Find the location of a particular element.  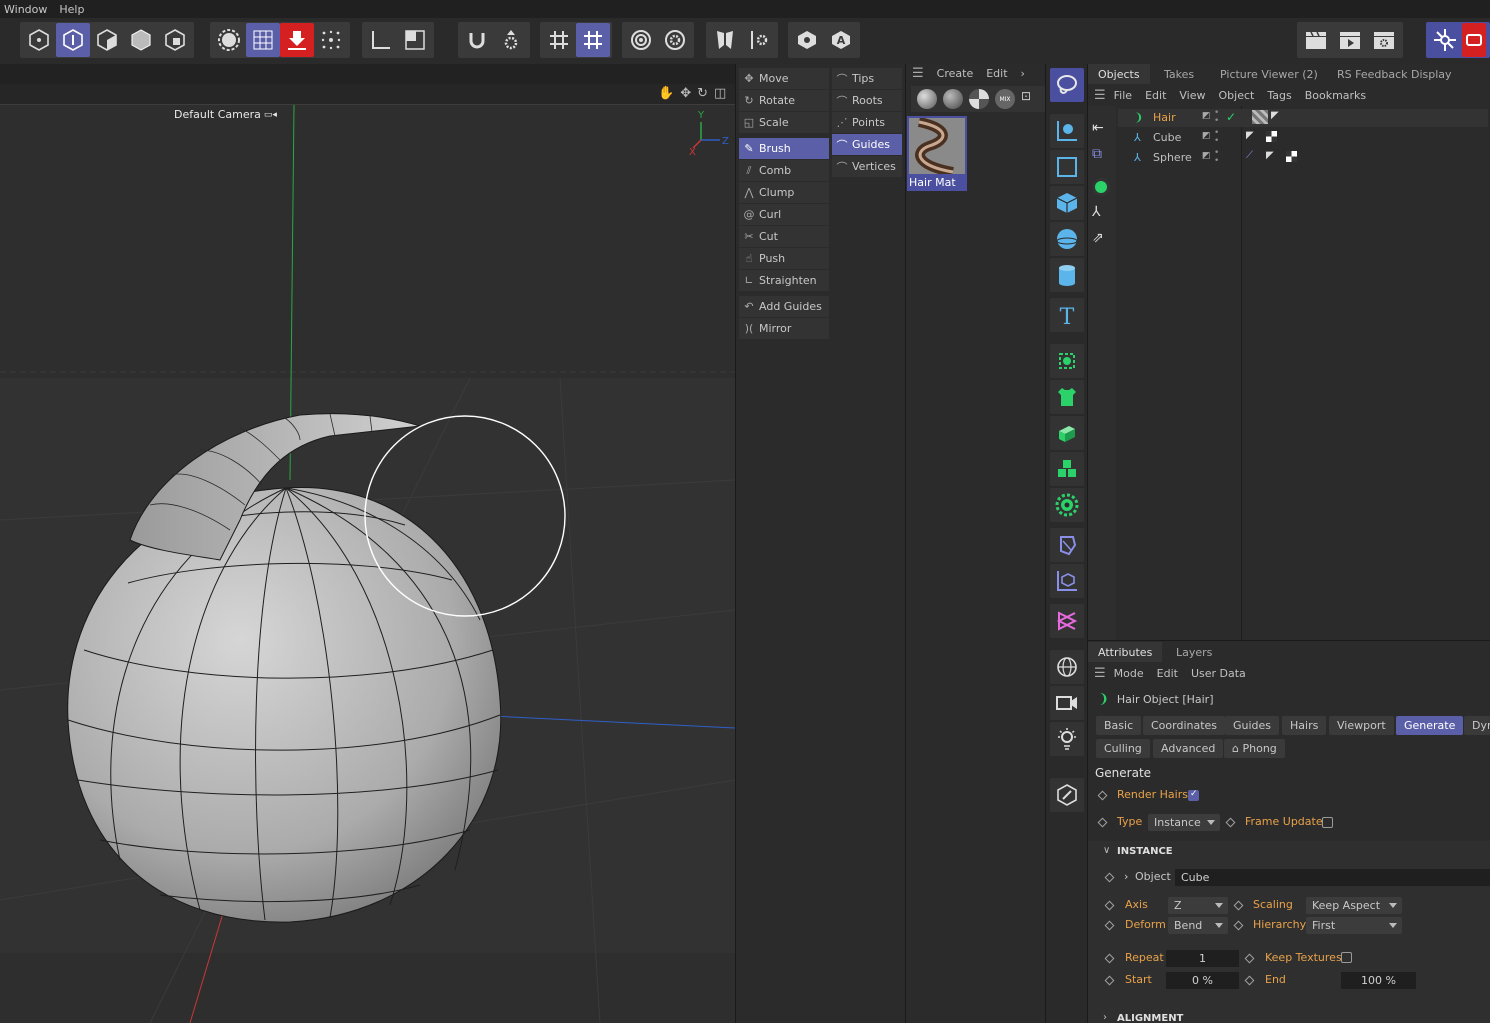

material-sphere-2-icon is located at coordinates (953, 99).